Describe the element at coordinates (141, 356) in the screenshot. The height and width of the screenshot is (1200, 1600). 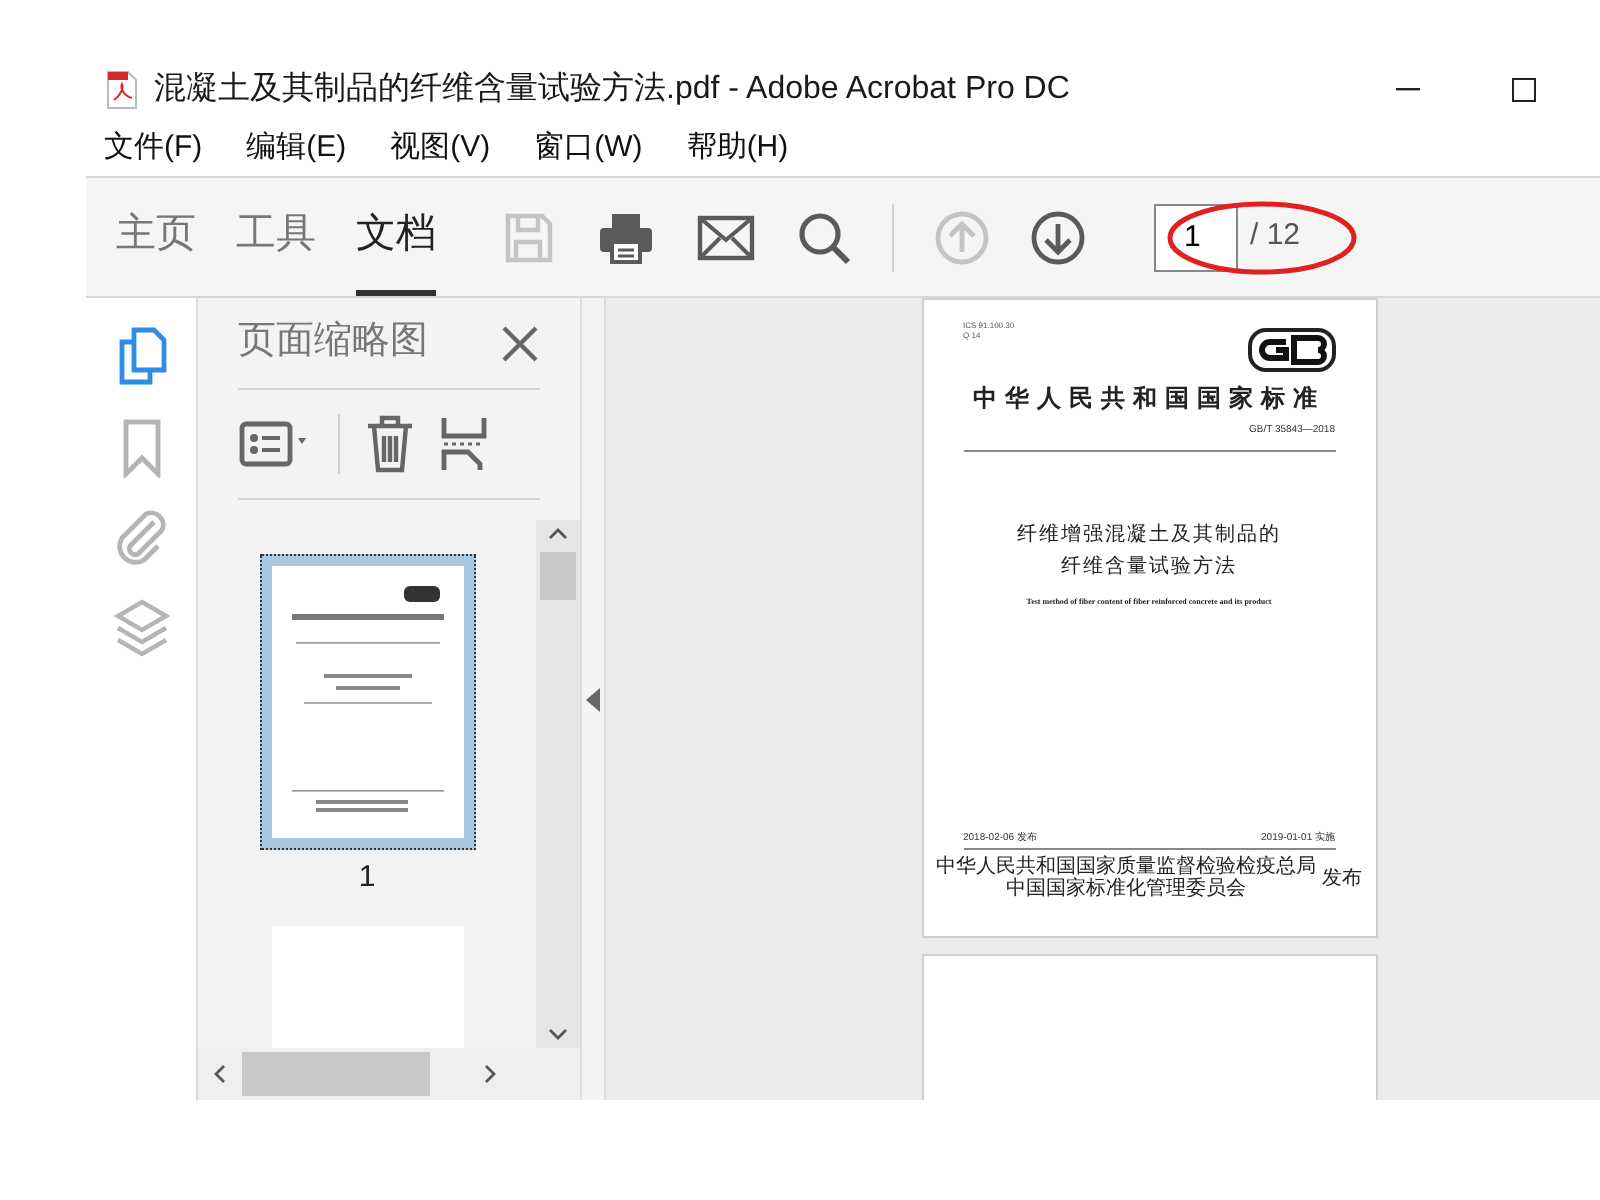
I see `pages-icon` at that location.